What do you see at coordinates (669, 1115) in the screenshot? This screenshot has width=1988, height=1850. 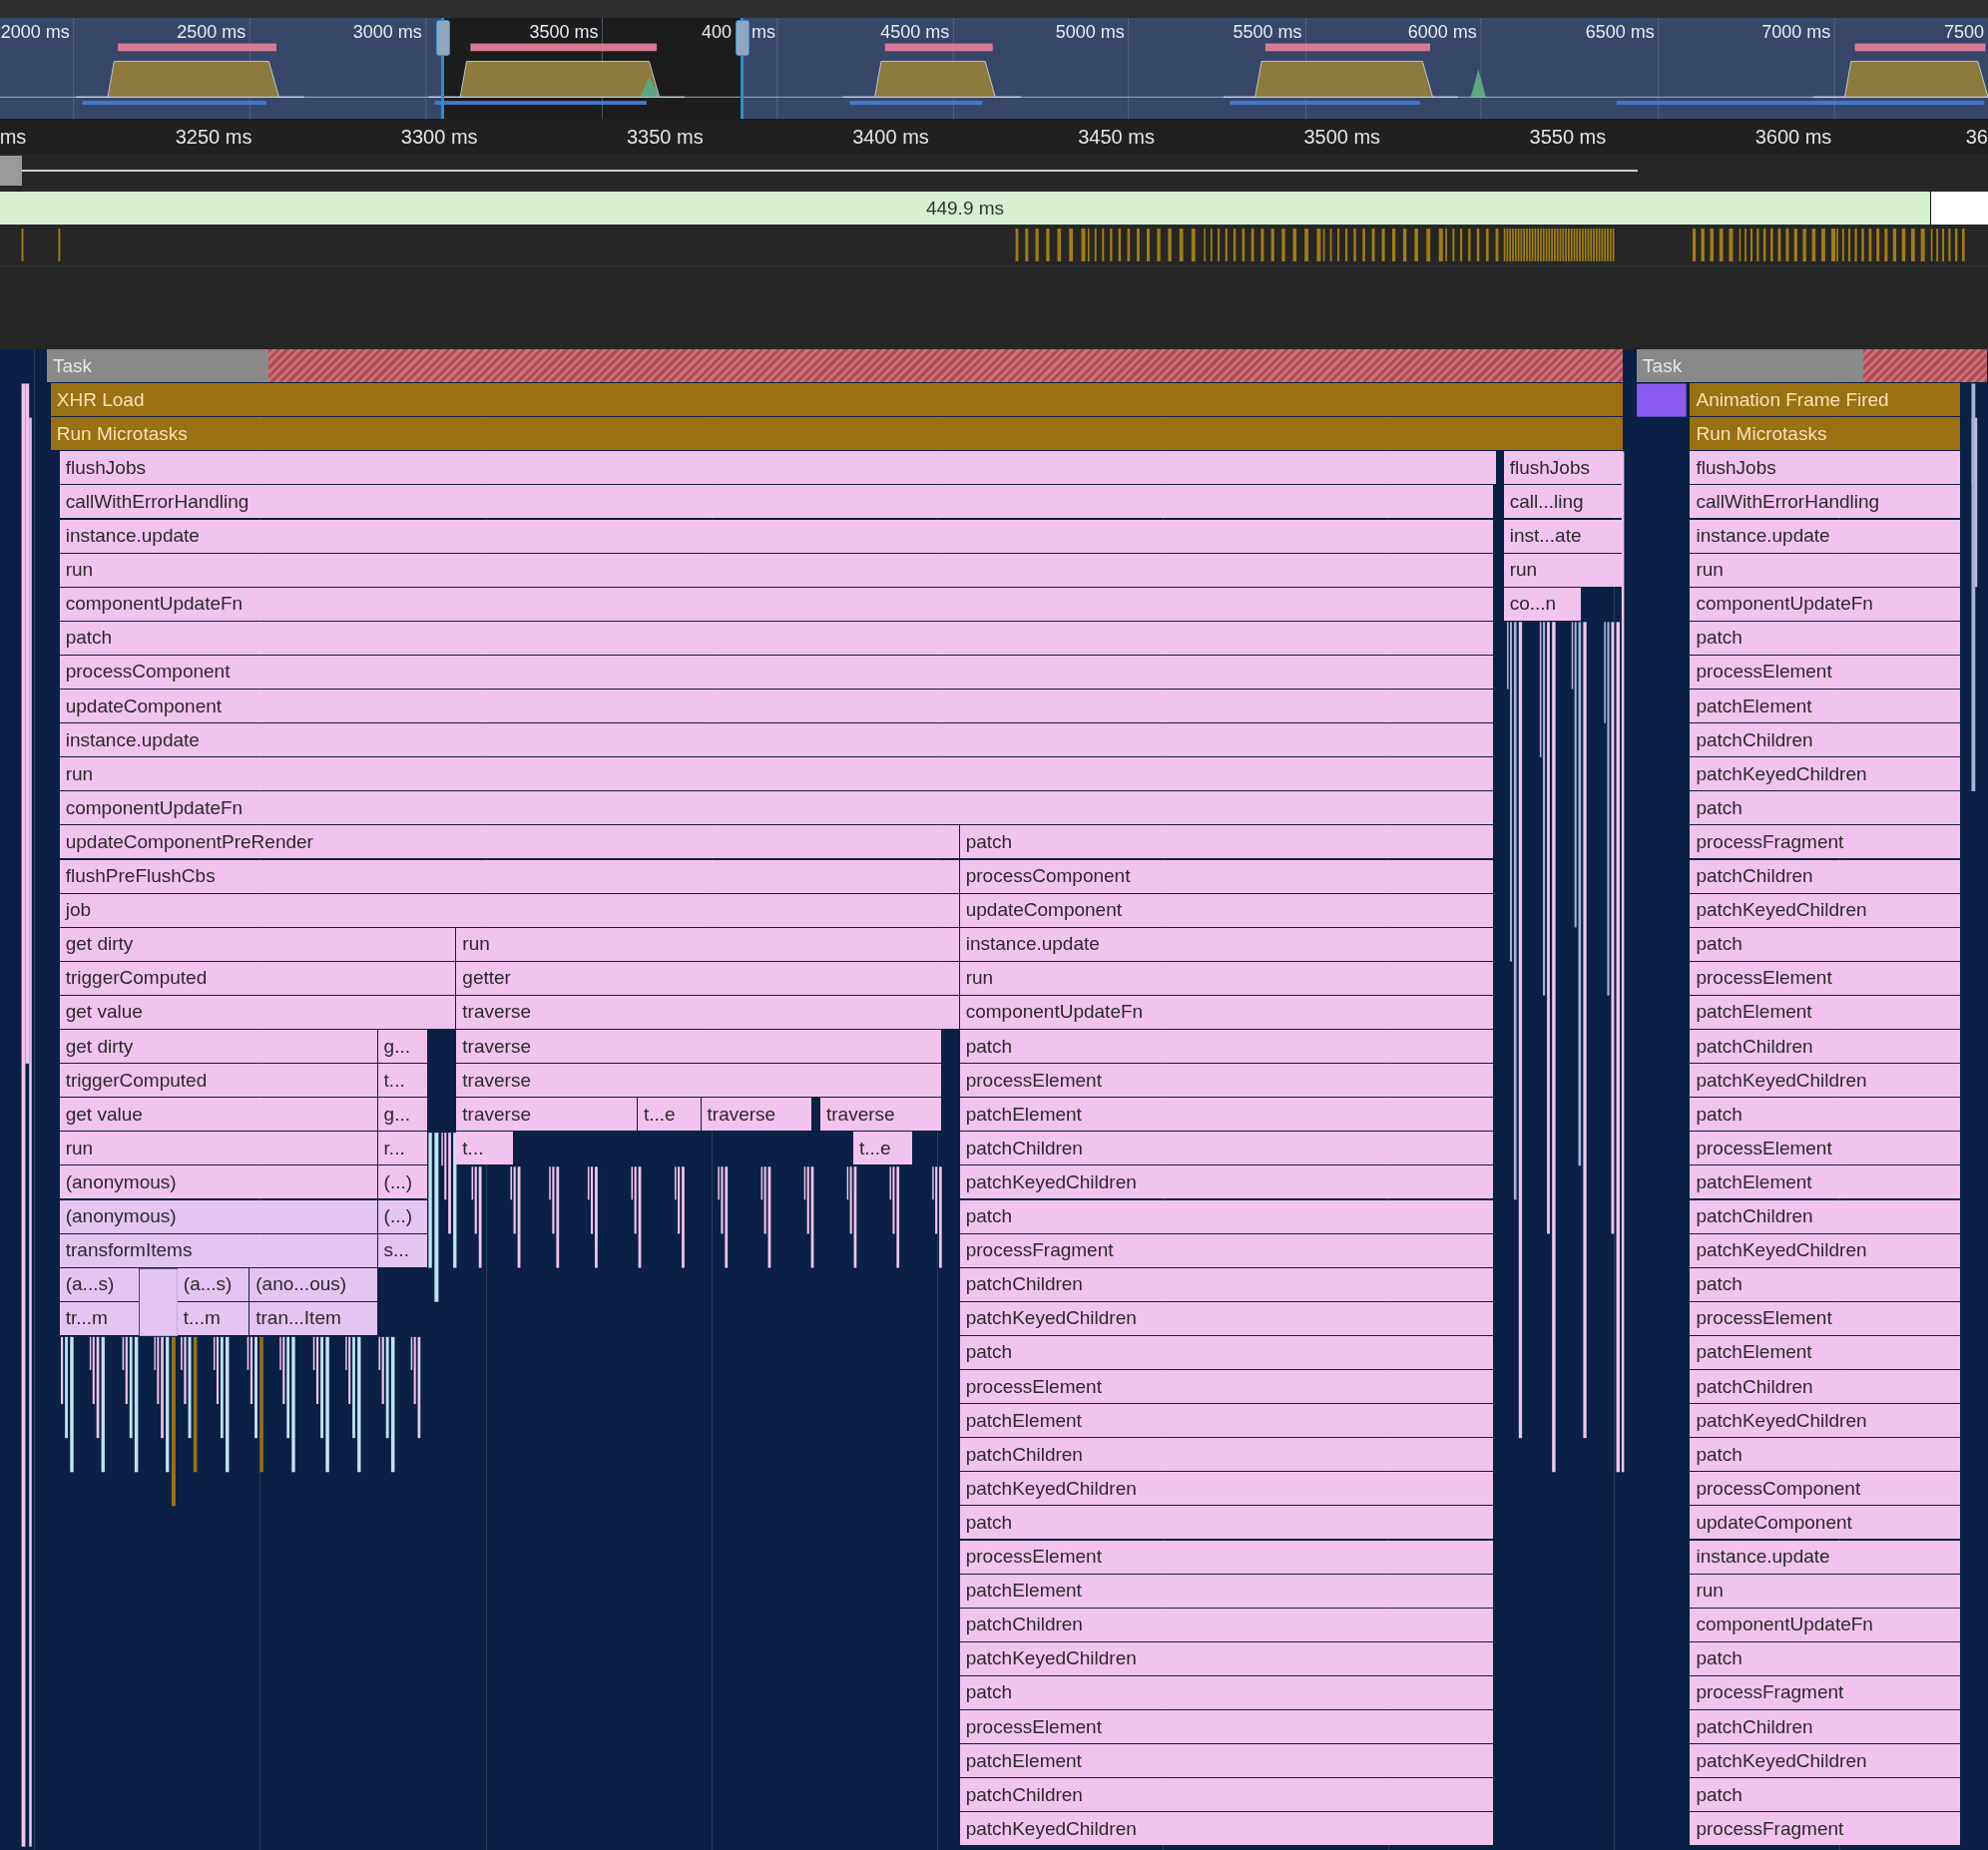 I see `function-call-bar: t...e` at bounding box center [669, 1115].